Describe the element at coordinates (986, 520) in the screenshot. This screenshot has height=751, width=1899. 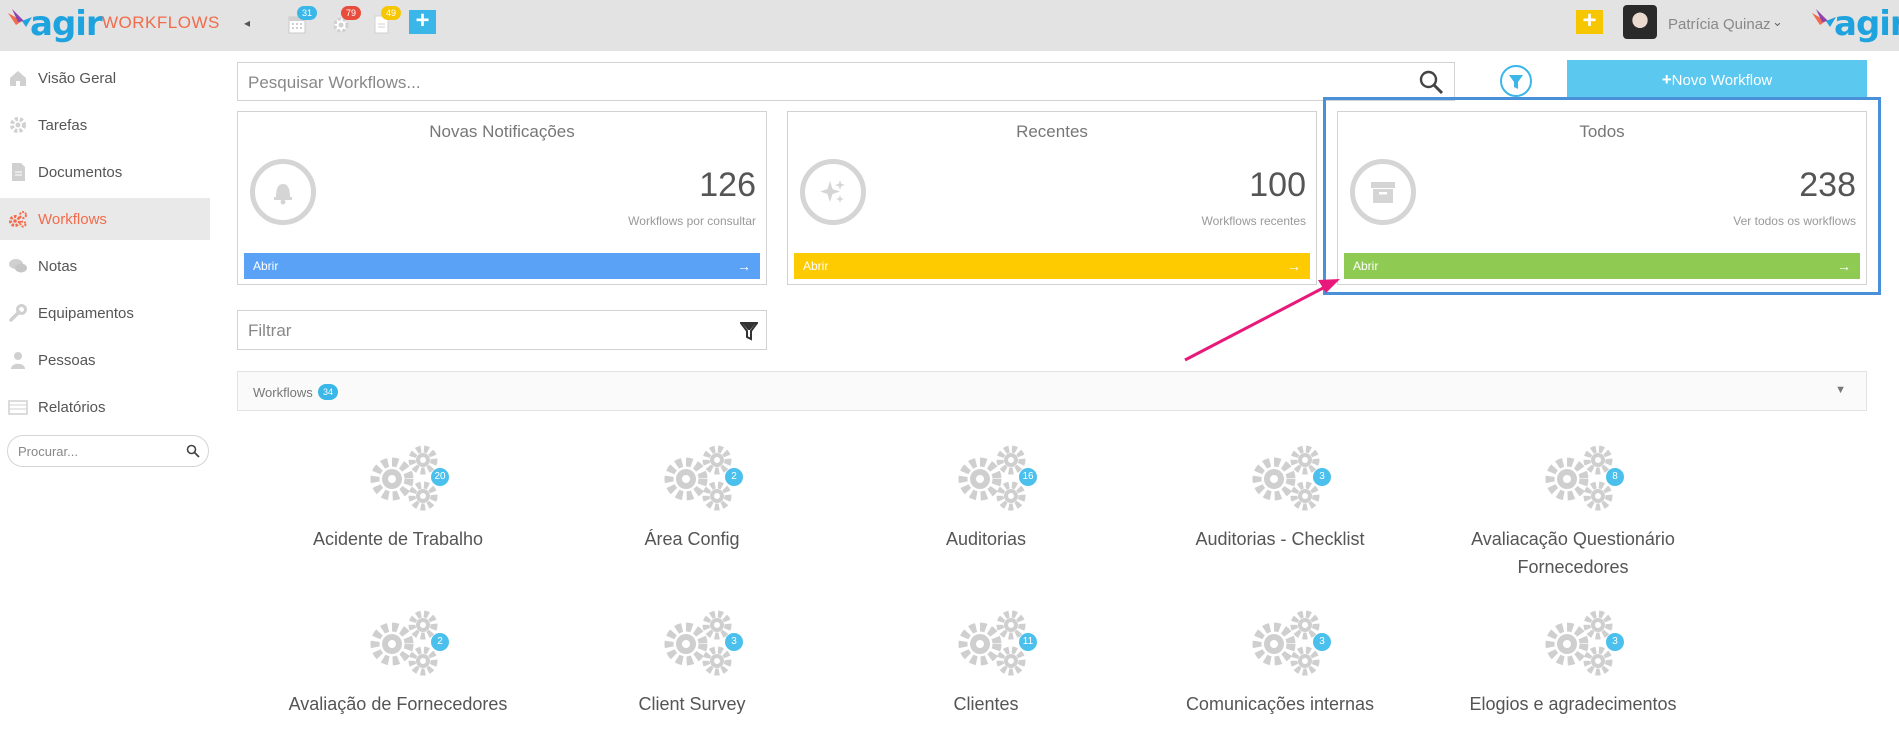
I see `workflow-item: 16 Auditorias` at that location.